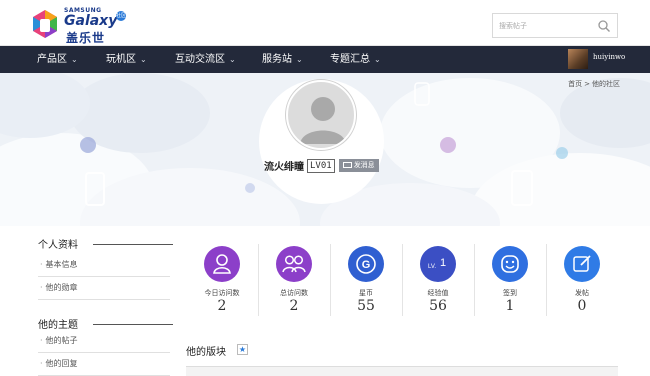  What do you see at coordinates (604, 26) in the screenshot?
I see `search-icon` at bounding box center [604, 26].